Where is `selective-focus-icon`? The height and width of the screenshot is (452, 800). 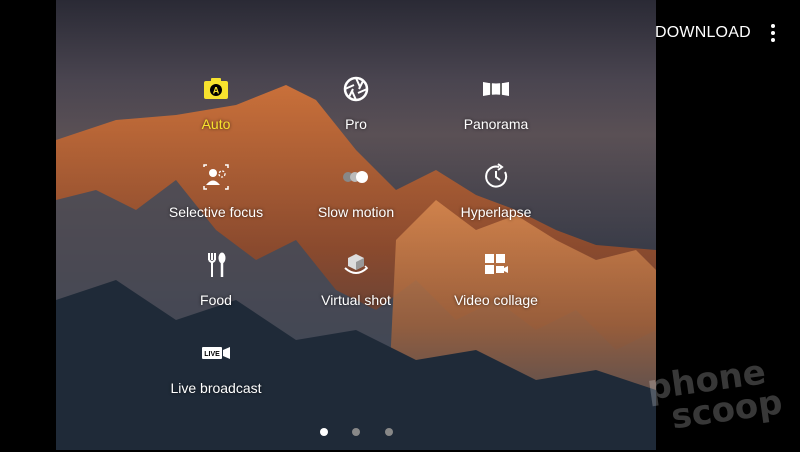
selective-focus-icon is located at coordinates (216, 177).